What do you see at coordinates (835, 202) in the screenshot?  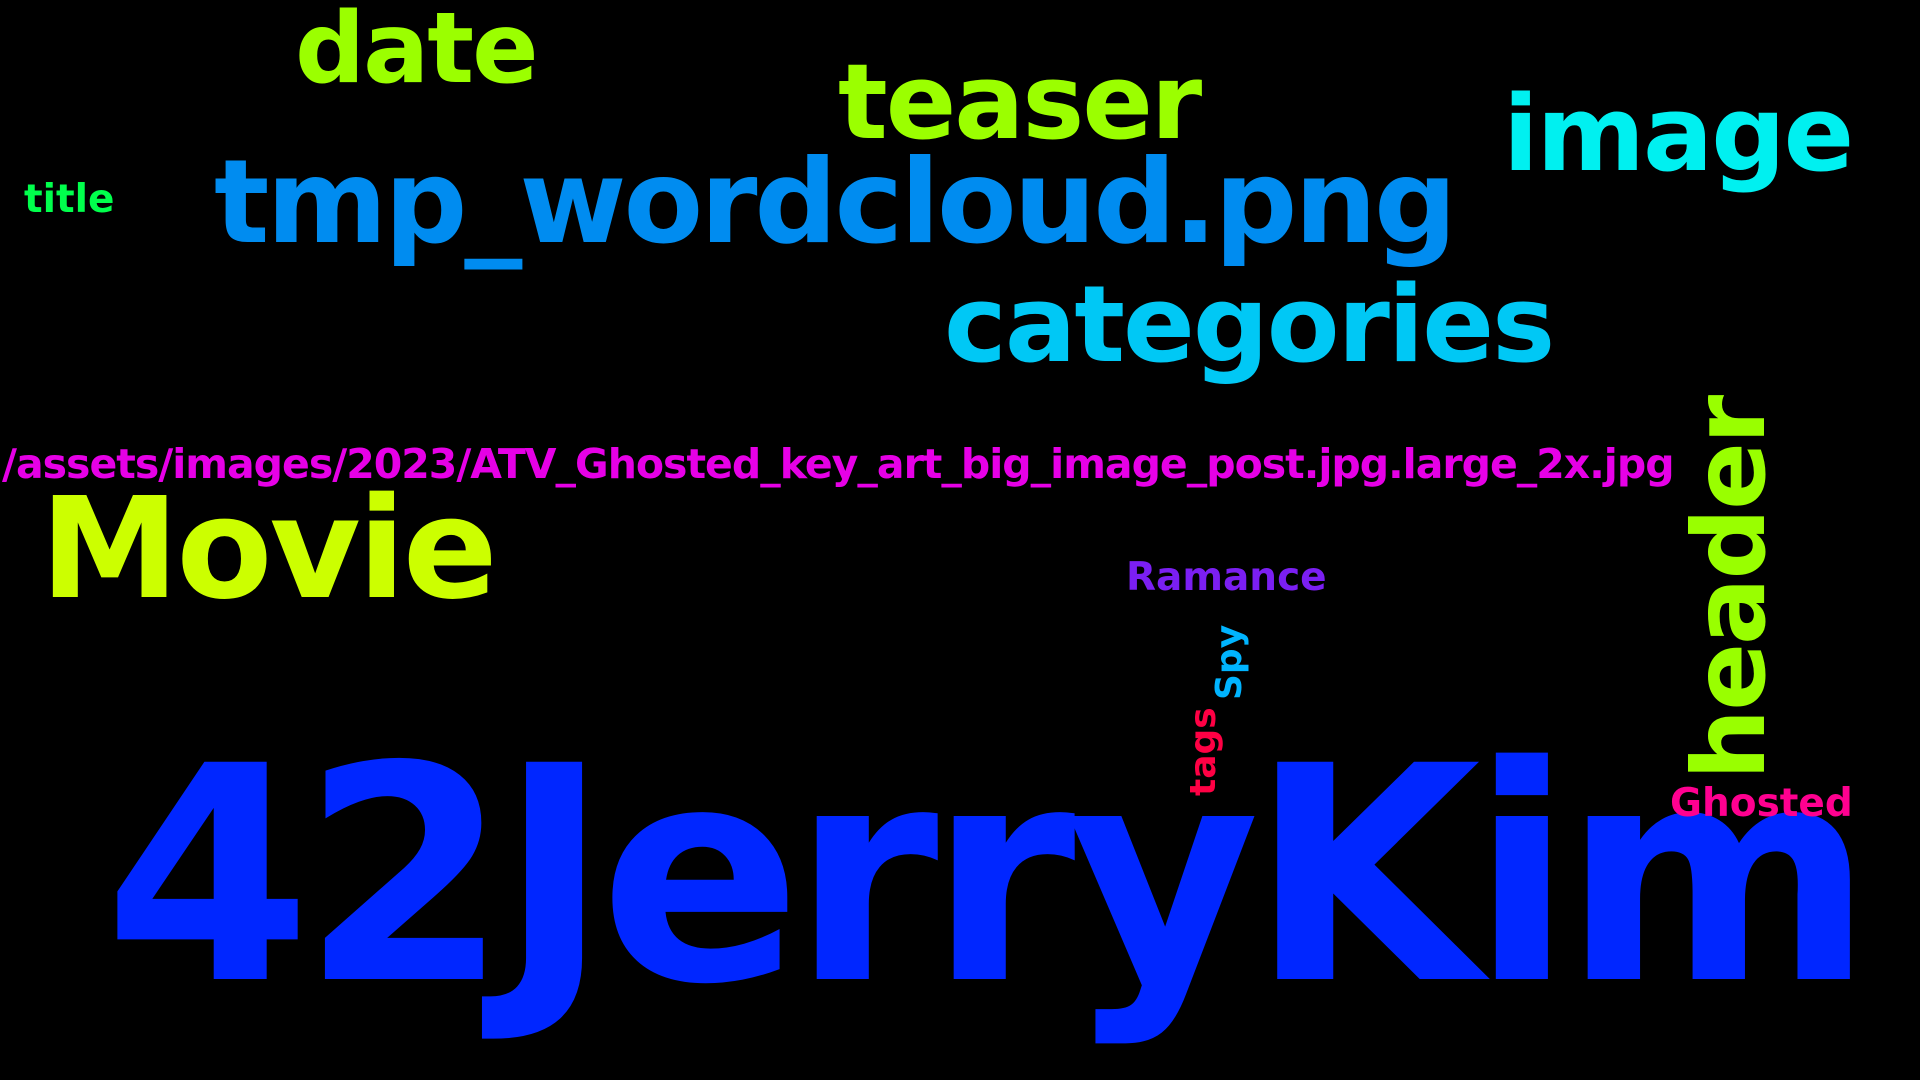 I see `word-tmp-wordcloud-png: tmp_wordcloud.png` at bounding box center [835, 202].